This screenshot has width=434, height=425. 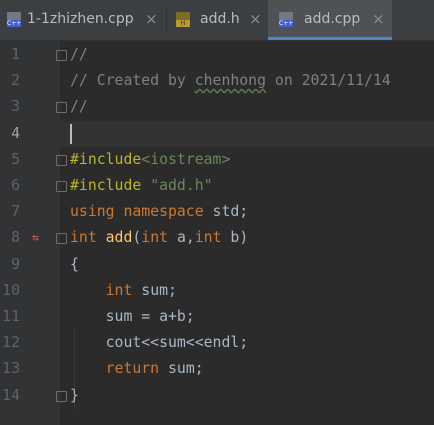 I want to click on line-number: 14, so click(x=10, y=396).